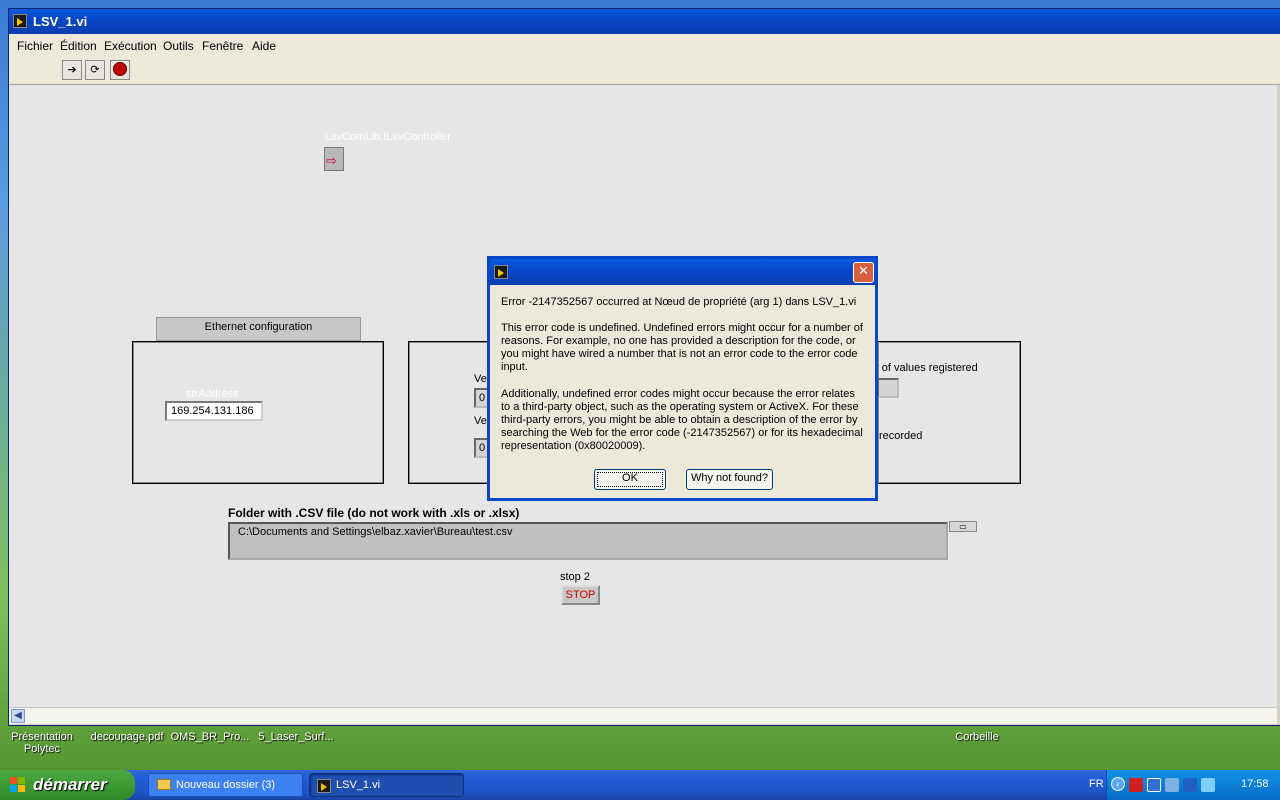 The image size is (1280, 800). I want to click on task-button-lsv: LSV_1.vi, so click(386, 785).